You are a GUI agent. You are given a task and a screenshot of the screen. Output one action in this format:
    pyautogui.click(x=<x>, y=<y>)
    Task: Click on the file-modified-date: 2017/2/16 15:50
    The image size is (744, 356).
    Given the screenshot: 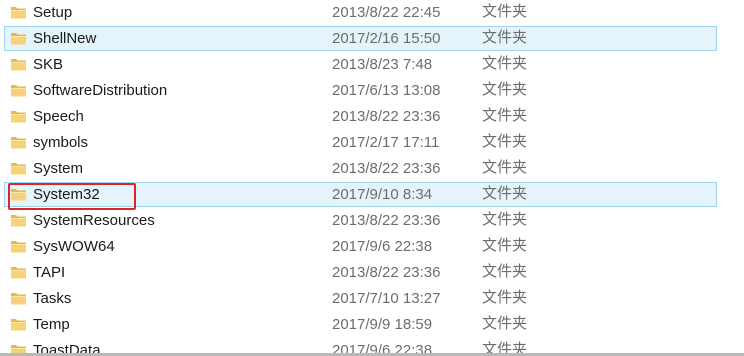 What is the action you would take?
    pyautogui.click(x=386, y=38)
    